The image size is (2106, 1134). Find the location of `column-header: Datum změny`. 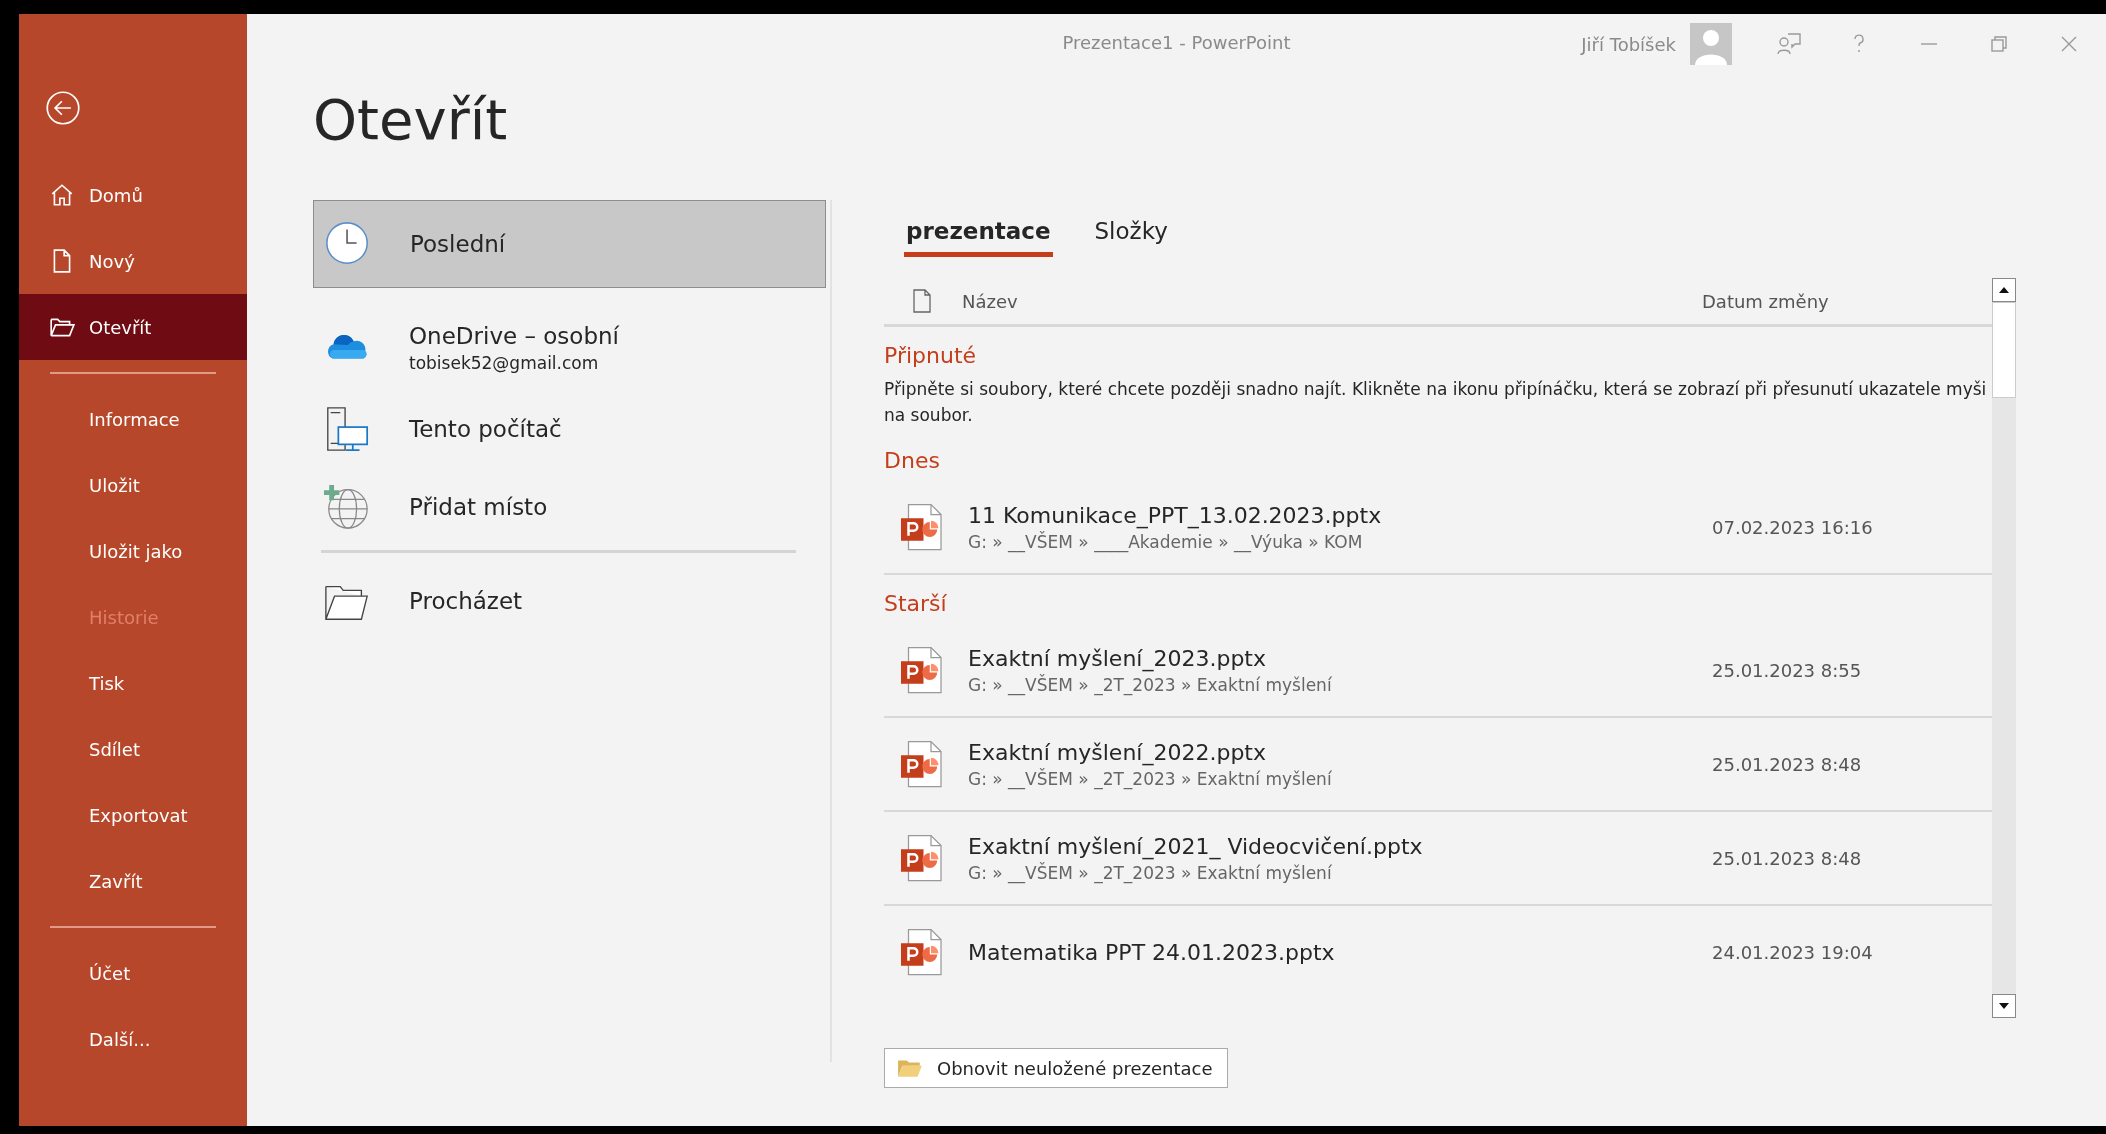

column-header: Datum změny is located at coordinates (1847, 301).